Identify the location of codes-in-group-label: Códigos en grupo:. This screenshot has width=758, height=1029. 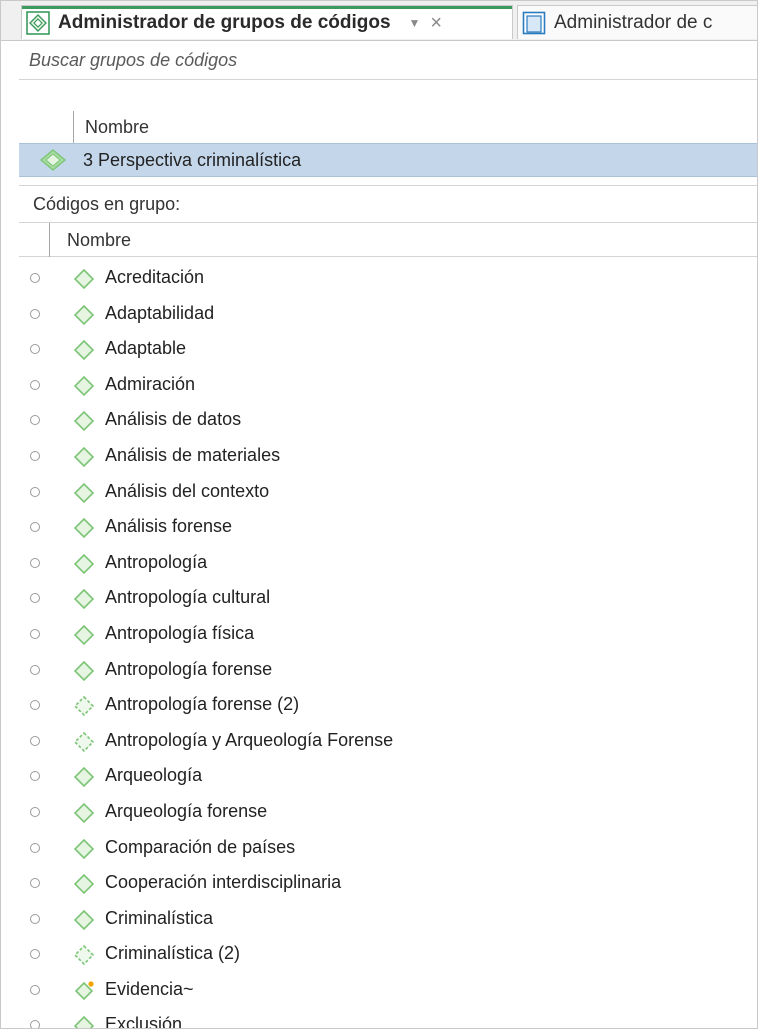
(388, 204).